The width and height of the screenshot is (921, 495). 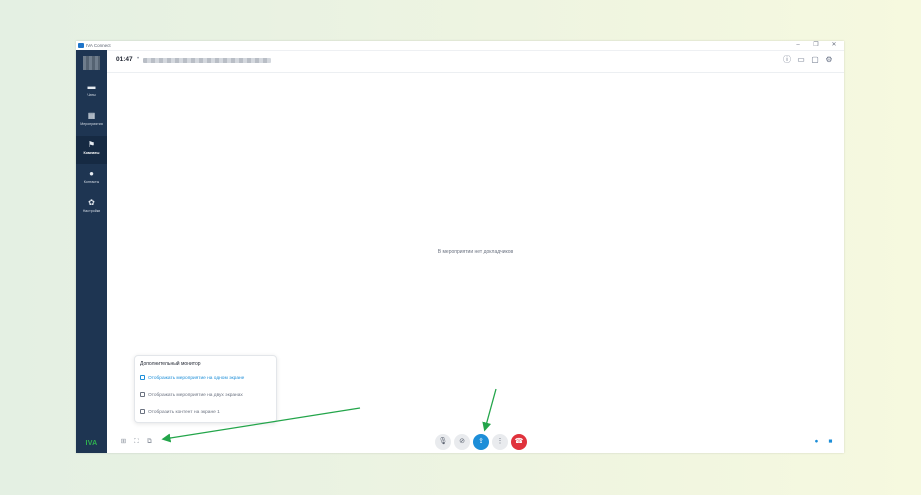 I want to click on minimize-button: –, so click(x=798, y=45).